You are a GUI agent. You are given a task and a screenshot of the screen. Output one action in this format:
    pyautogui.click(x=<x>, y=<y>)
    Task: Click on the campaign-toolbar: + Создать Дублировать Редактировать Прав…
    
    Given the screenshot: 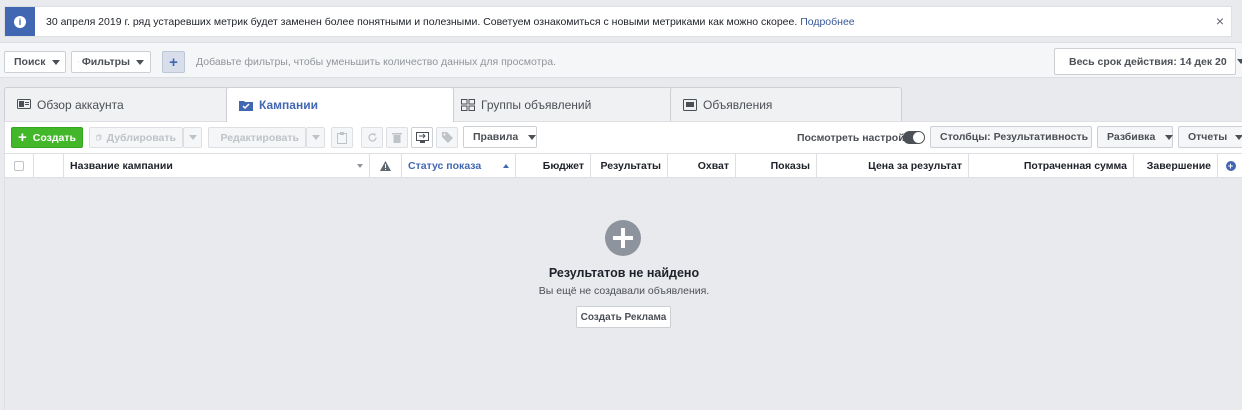 What is the action you would take?
    pyautogui.click(x=623, y=137)
    